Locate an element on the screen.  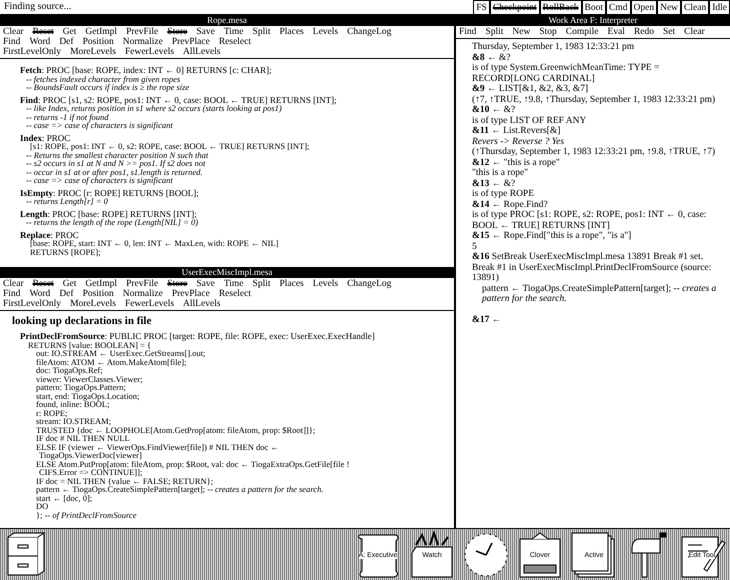
menu-button: Stop is located at coordinates (548, 32).